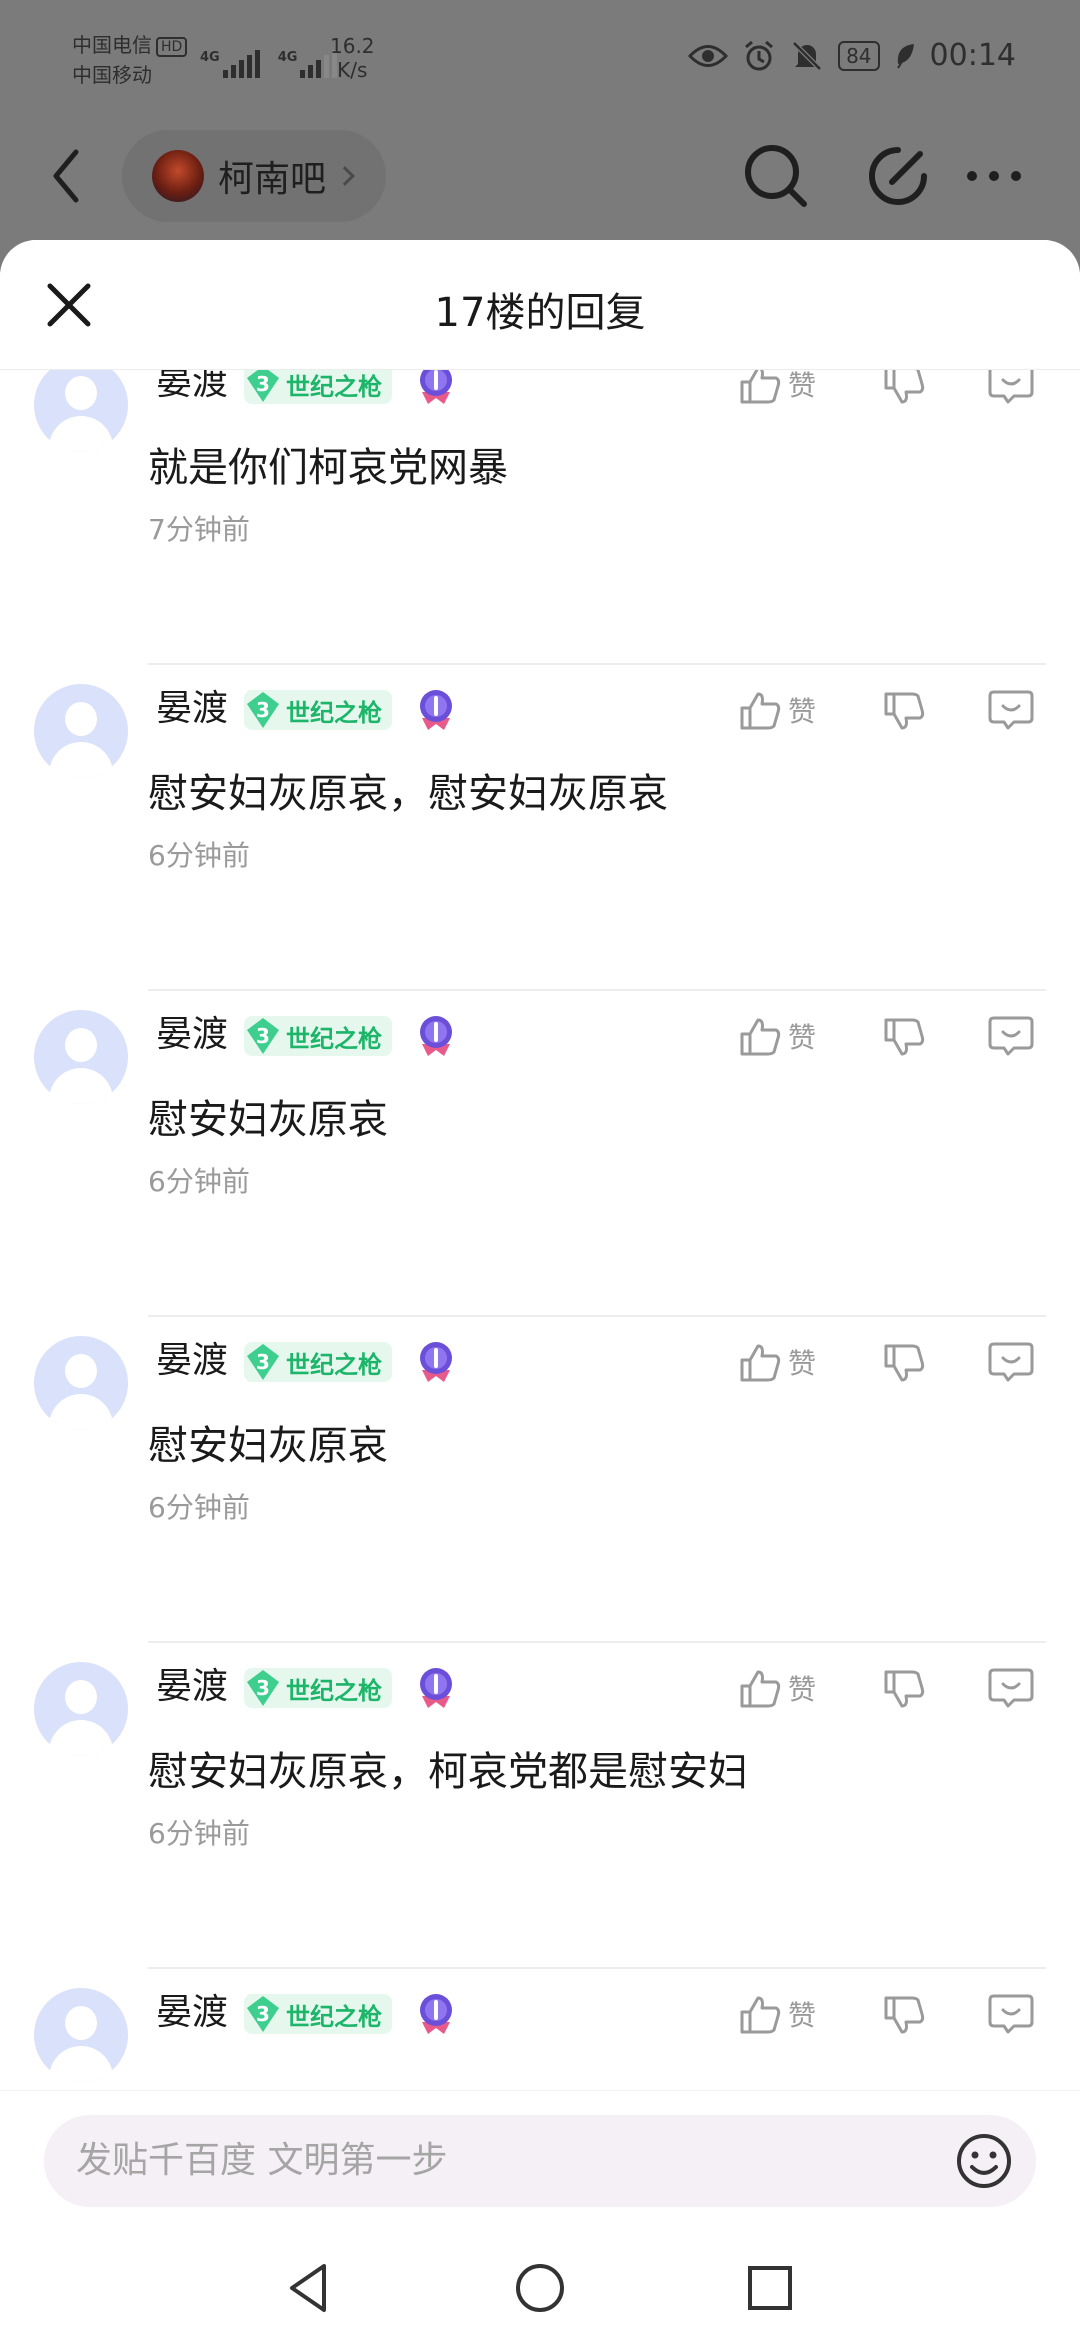 This screenshot has width=1080, height=2340. What do you see at coordinates (112, 45) in the screenshot?
I see `carrier-1: 中国电信` at bounding box center [112, 45].